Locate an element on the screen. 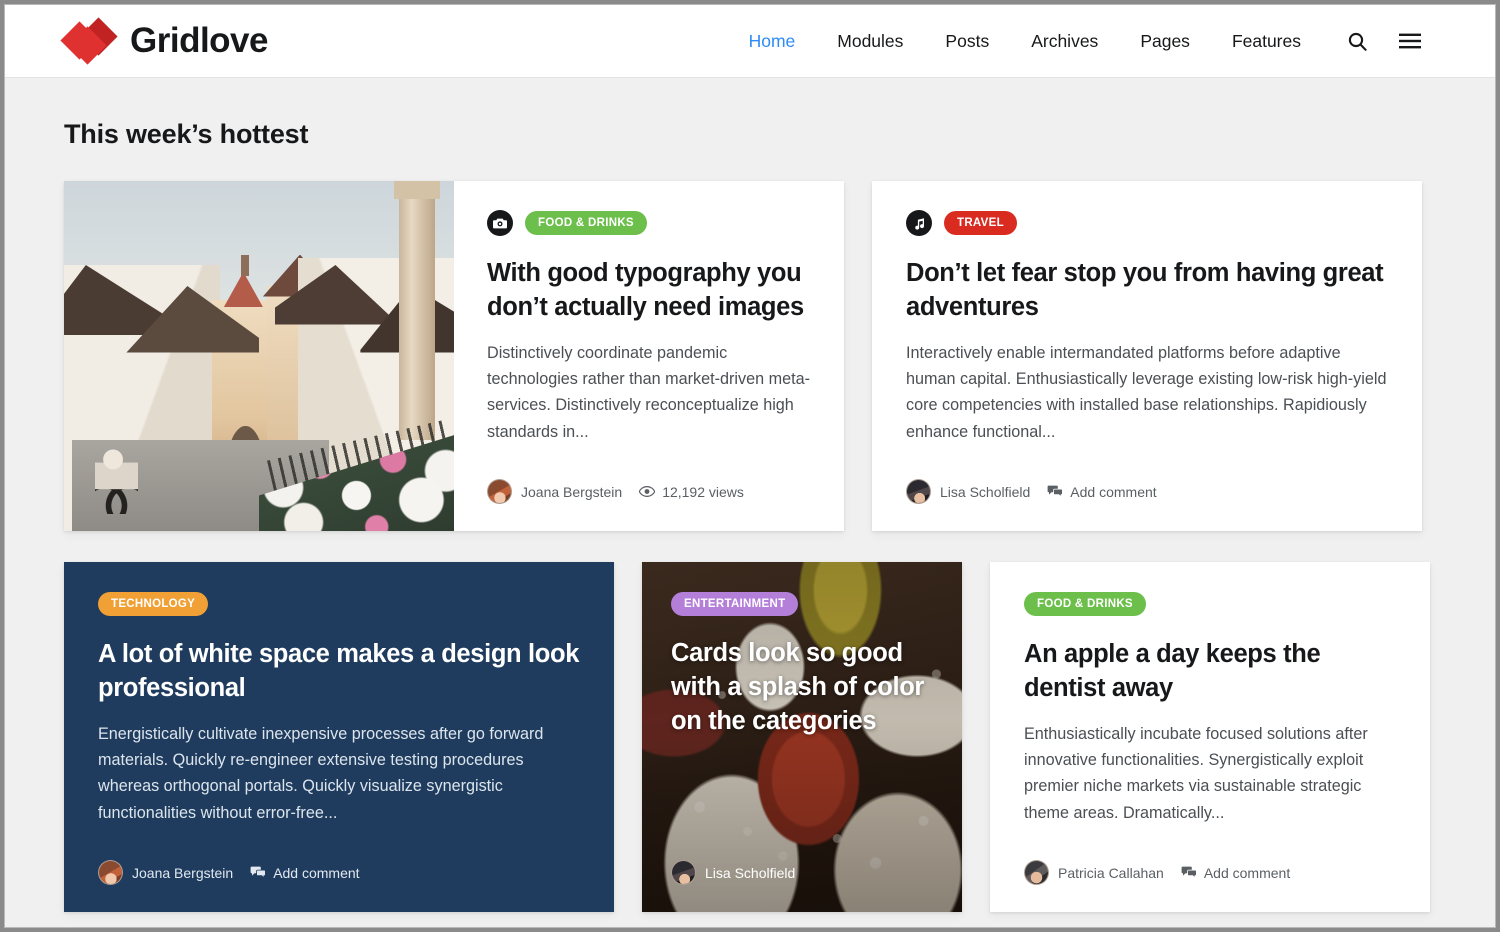  camera-glyph-icon is located at coordinates (500, 223).